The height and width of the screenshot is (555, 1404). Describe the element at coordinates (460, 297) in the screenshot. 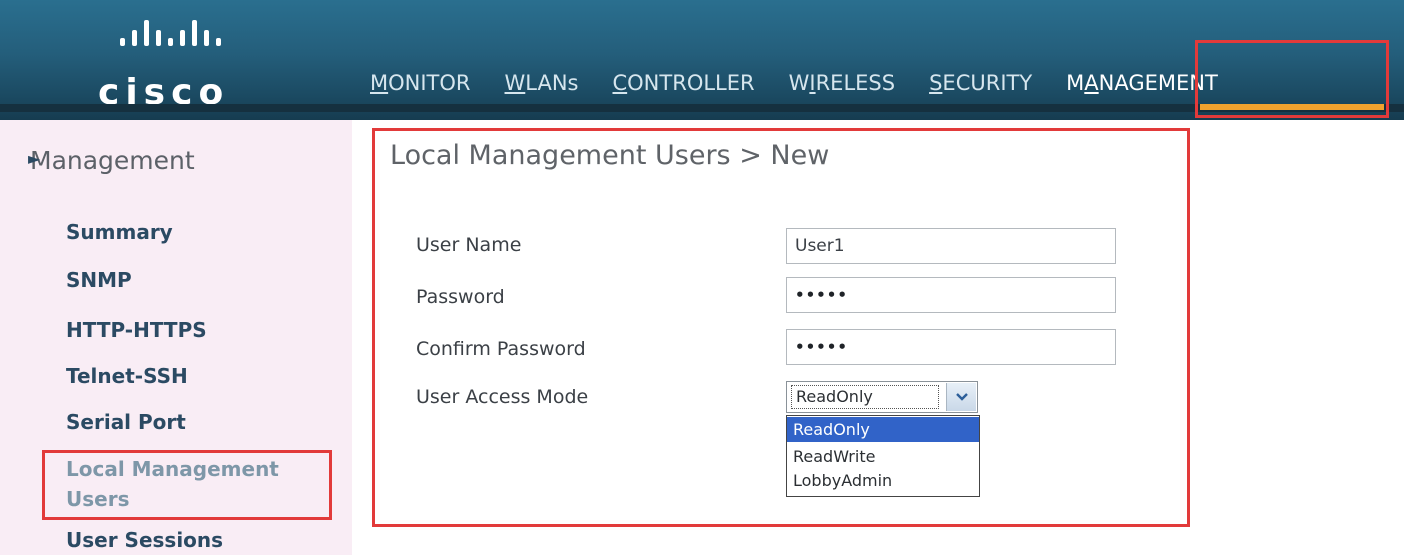

I see `password-label: Password` at that location.